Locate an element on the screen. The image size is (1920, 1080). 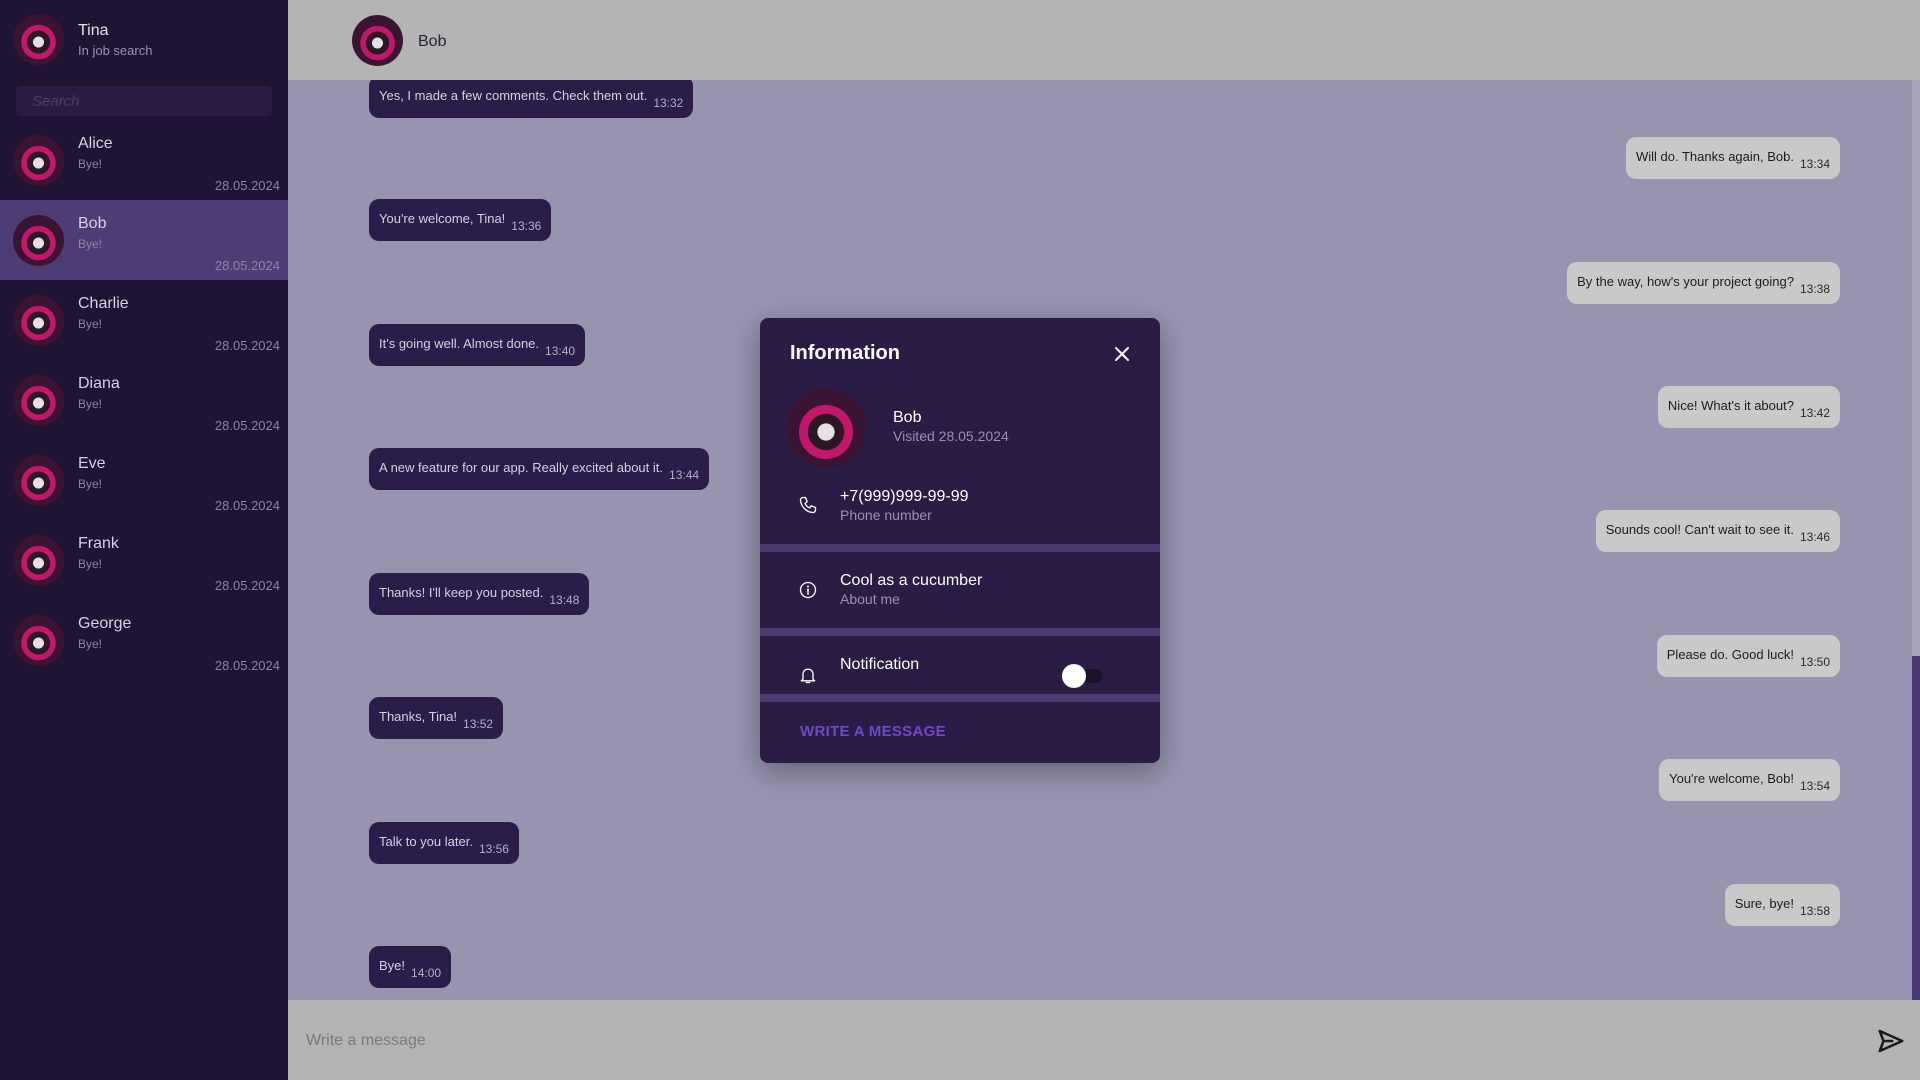
send-icon is located at coordinates (1891, 1041).